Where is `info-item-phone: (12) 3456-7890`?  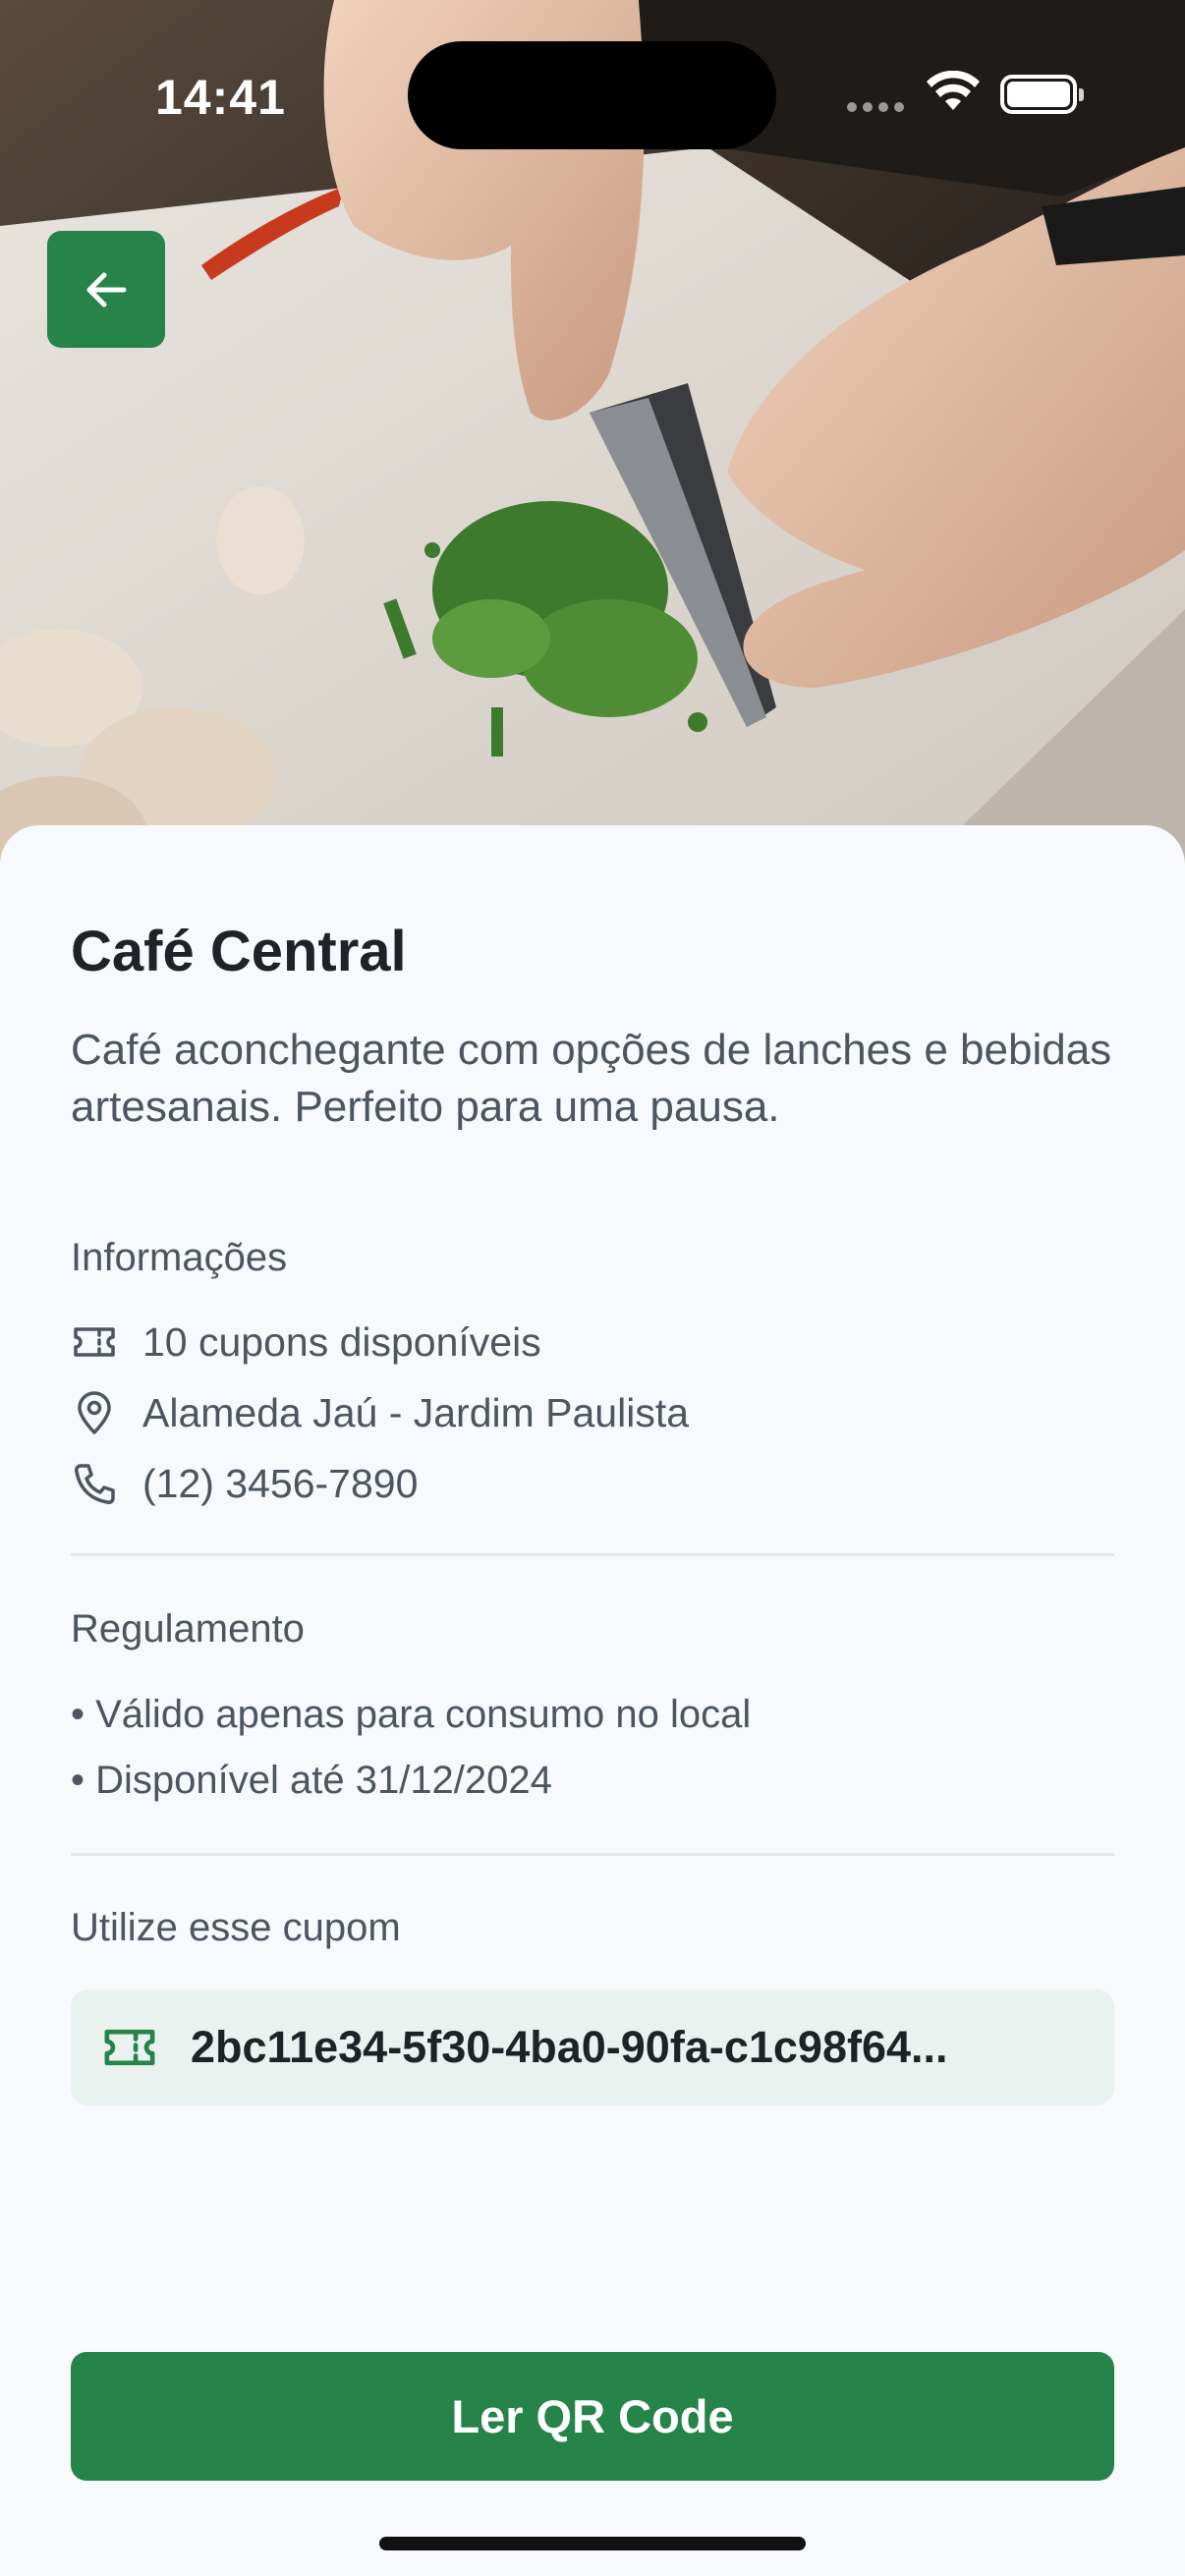
info-item-phone: (12) 3456-7890 is located at coordinates (245, 1483).